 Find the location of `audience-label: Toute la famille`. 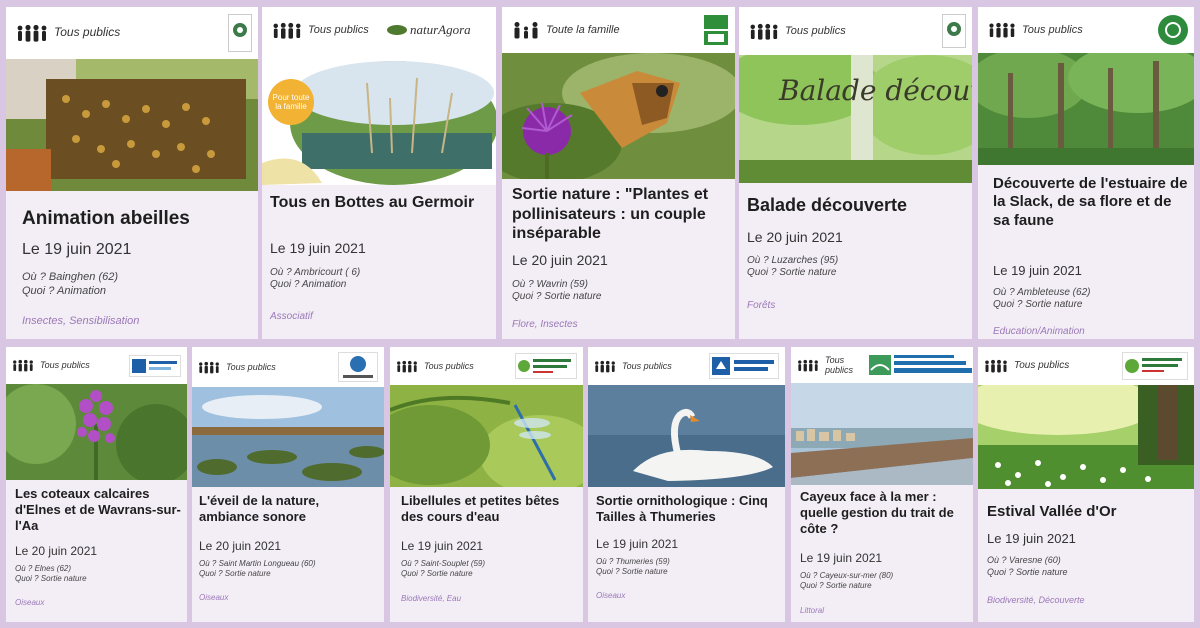

audience-label: Toute la famille is located at coordinates (583, 29).